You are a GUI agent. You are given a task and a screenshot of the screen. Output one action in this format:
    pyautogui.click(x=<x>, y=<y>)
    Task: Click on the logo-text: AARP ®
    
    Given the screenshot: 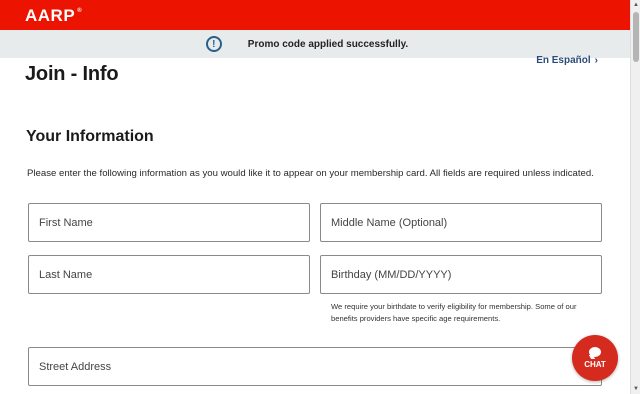 What is the action you would take?
    pyautogui.click(x=54, y=15)
    